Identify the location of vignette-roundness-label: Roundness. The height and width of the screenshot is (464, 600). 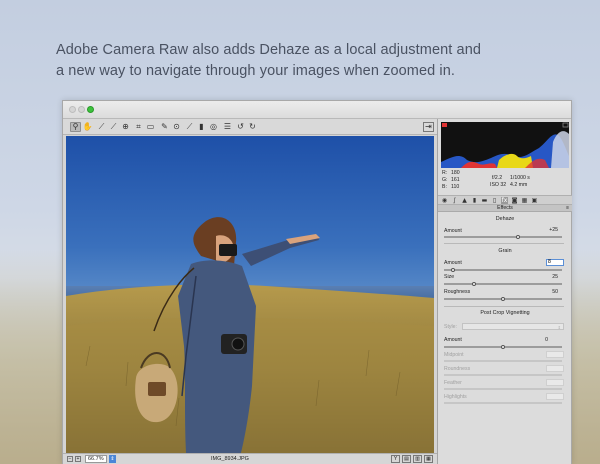
(457, 369).